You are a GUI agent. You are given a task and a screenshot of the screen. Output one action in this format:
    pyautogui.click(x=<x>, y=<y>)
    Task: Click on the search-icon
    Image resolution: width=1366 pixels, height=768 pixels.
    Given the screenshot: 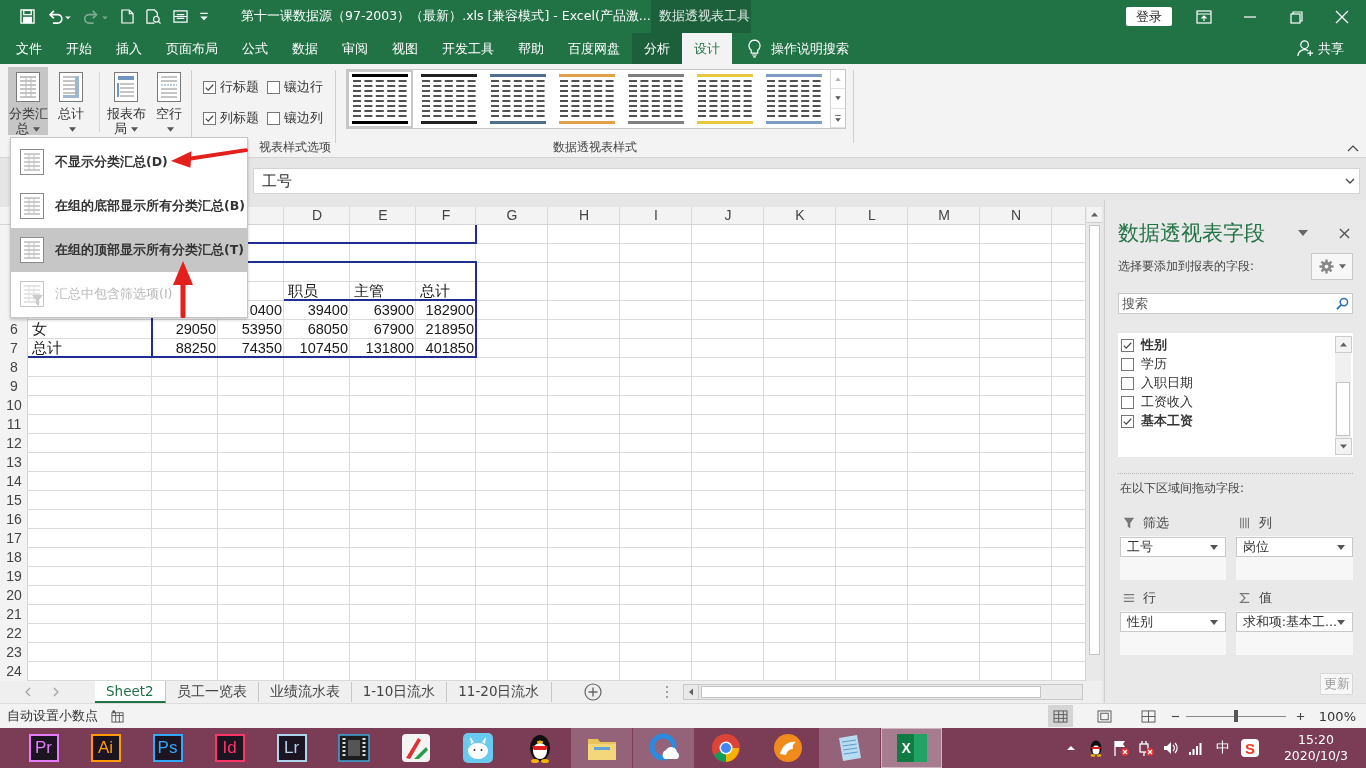 What is the action you would take?
    pyautogui.click(x=1342, y=303)
    